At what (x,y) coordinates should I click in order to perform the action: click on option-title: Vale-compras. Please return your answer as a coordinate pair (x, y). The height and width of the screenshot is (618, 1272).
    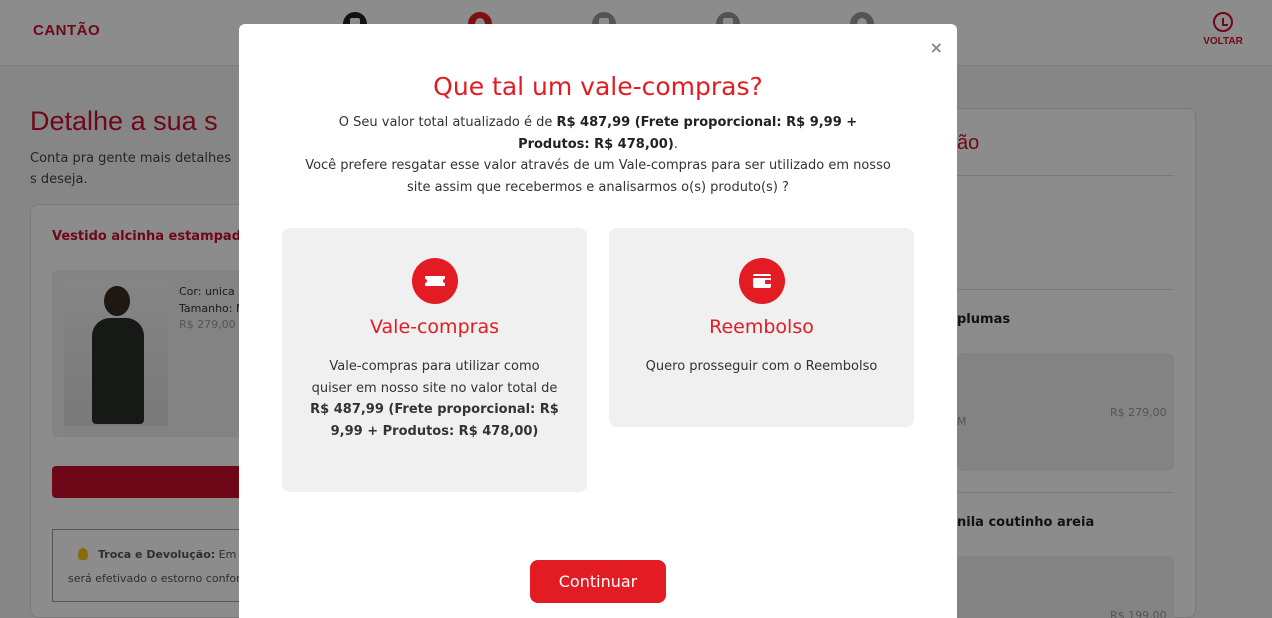
    Looking at the image, I should click on (434, 327).